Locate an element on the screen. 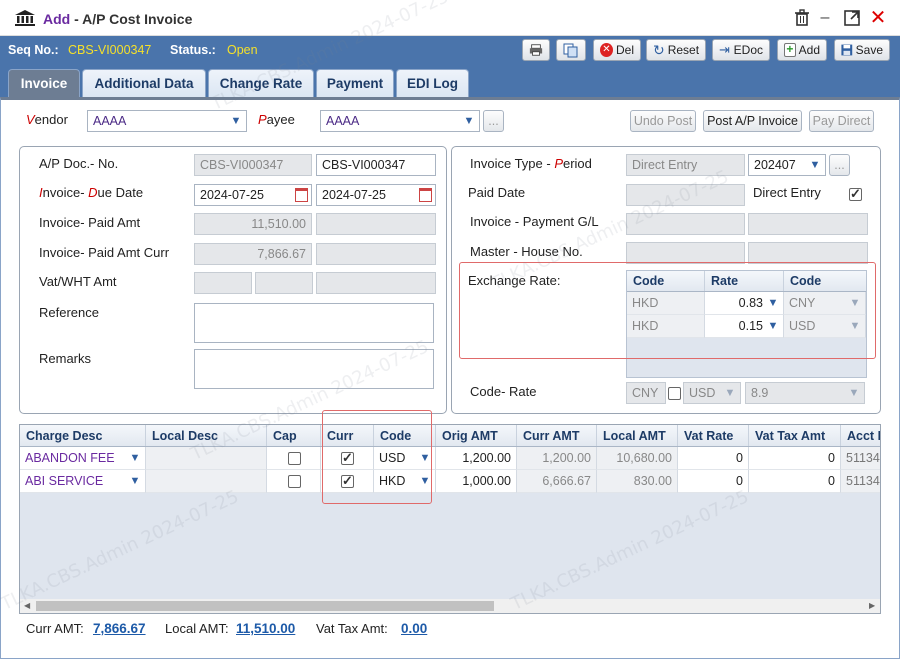 The width and height of the screenshot is (900, 659). trash-icon is located at coordinates (802, 18).